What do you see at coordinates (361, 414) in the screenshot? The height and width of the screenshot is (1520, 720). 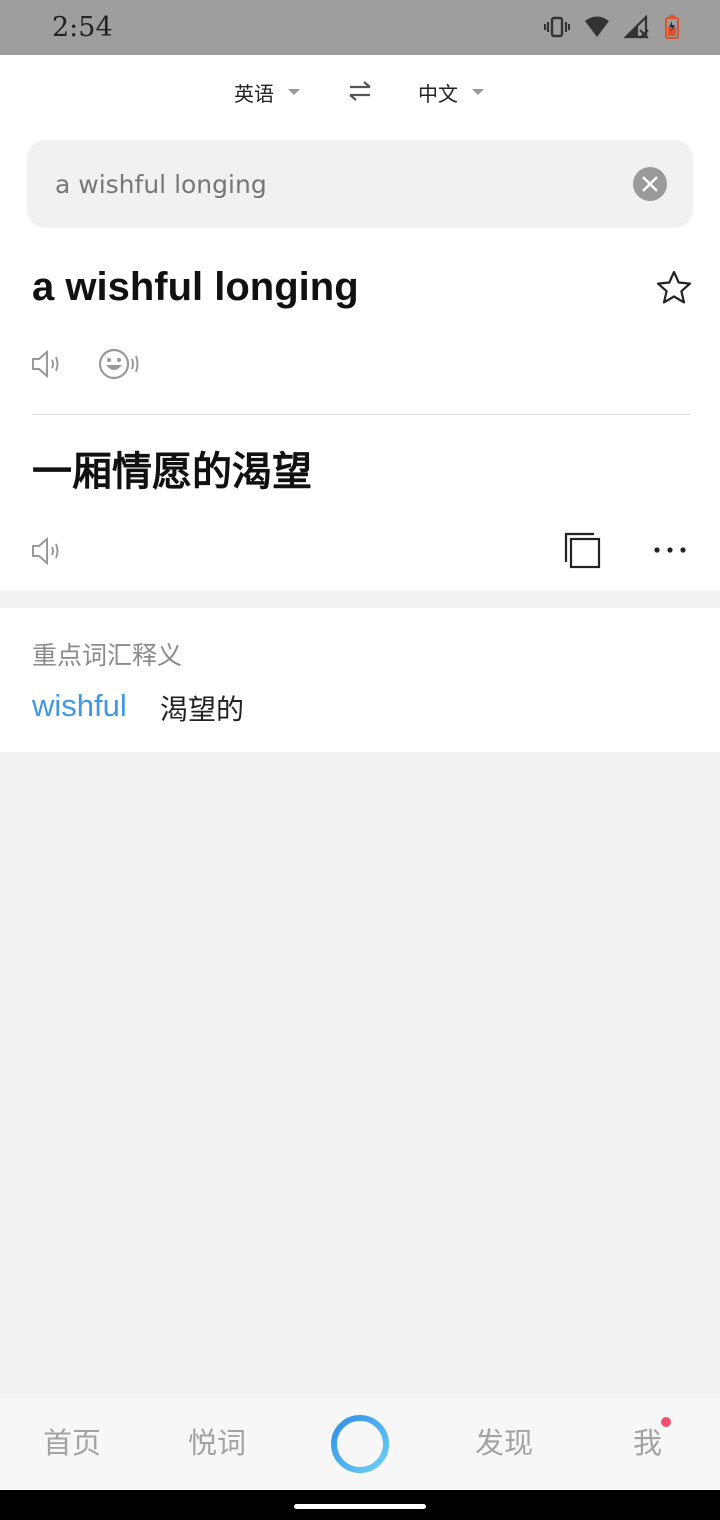 I see `divider` at bounding box center [361, 414].